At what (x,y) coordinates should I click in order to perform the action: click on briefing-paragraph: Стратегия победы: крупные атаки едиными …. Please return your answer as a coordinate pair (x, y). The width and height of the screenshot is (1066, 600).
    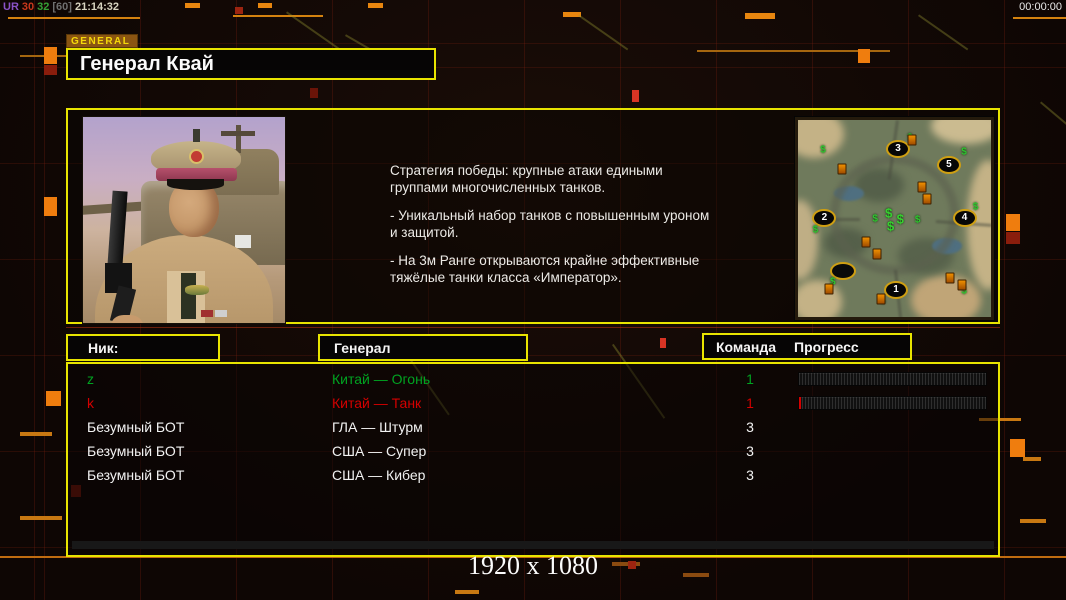
    Looking at the image, I should click on (526, 179).